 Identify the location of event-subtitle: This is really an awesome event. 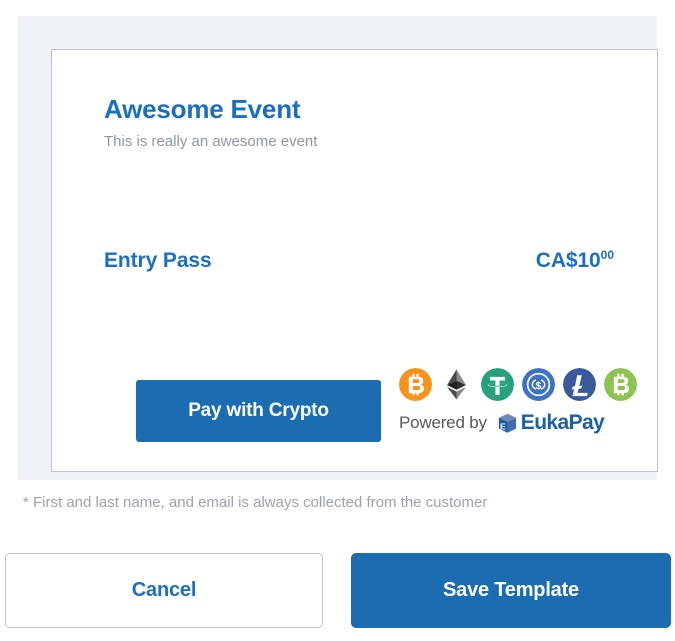
(211, 141).